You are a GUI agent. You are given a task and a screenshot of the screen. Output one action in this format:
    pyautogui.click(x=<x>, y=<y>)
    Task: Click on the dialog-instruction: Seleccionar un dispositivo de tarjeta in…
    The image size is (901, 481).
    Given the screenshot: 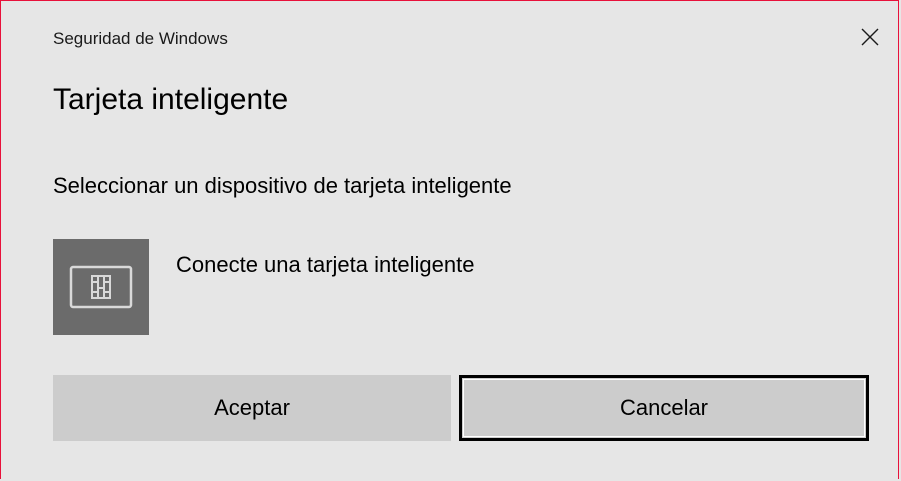 What is the action you would take?
    pyautogui.click(x=282, y=185)
    